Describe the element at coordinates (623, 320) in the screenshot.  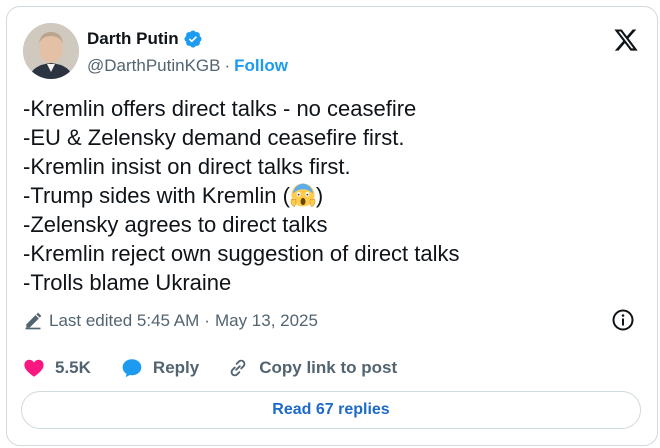
I see `info-icon` at that location.